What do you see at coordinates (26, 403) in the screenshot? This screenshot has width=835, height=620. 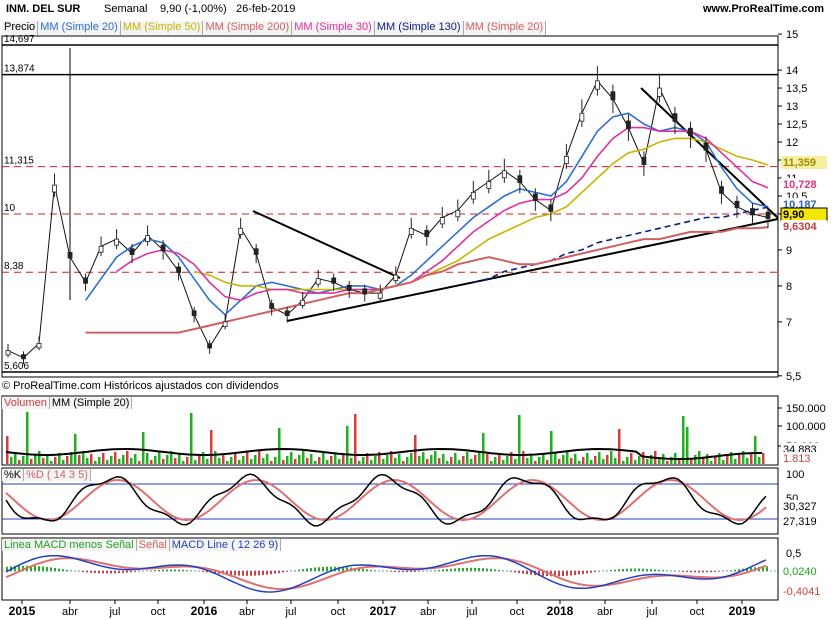 I see `legend-volumen: Volumen` at bounding box center [26, 403].